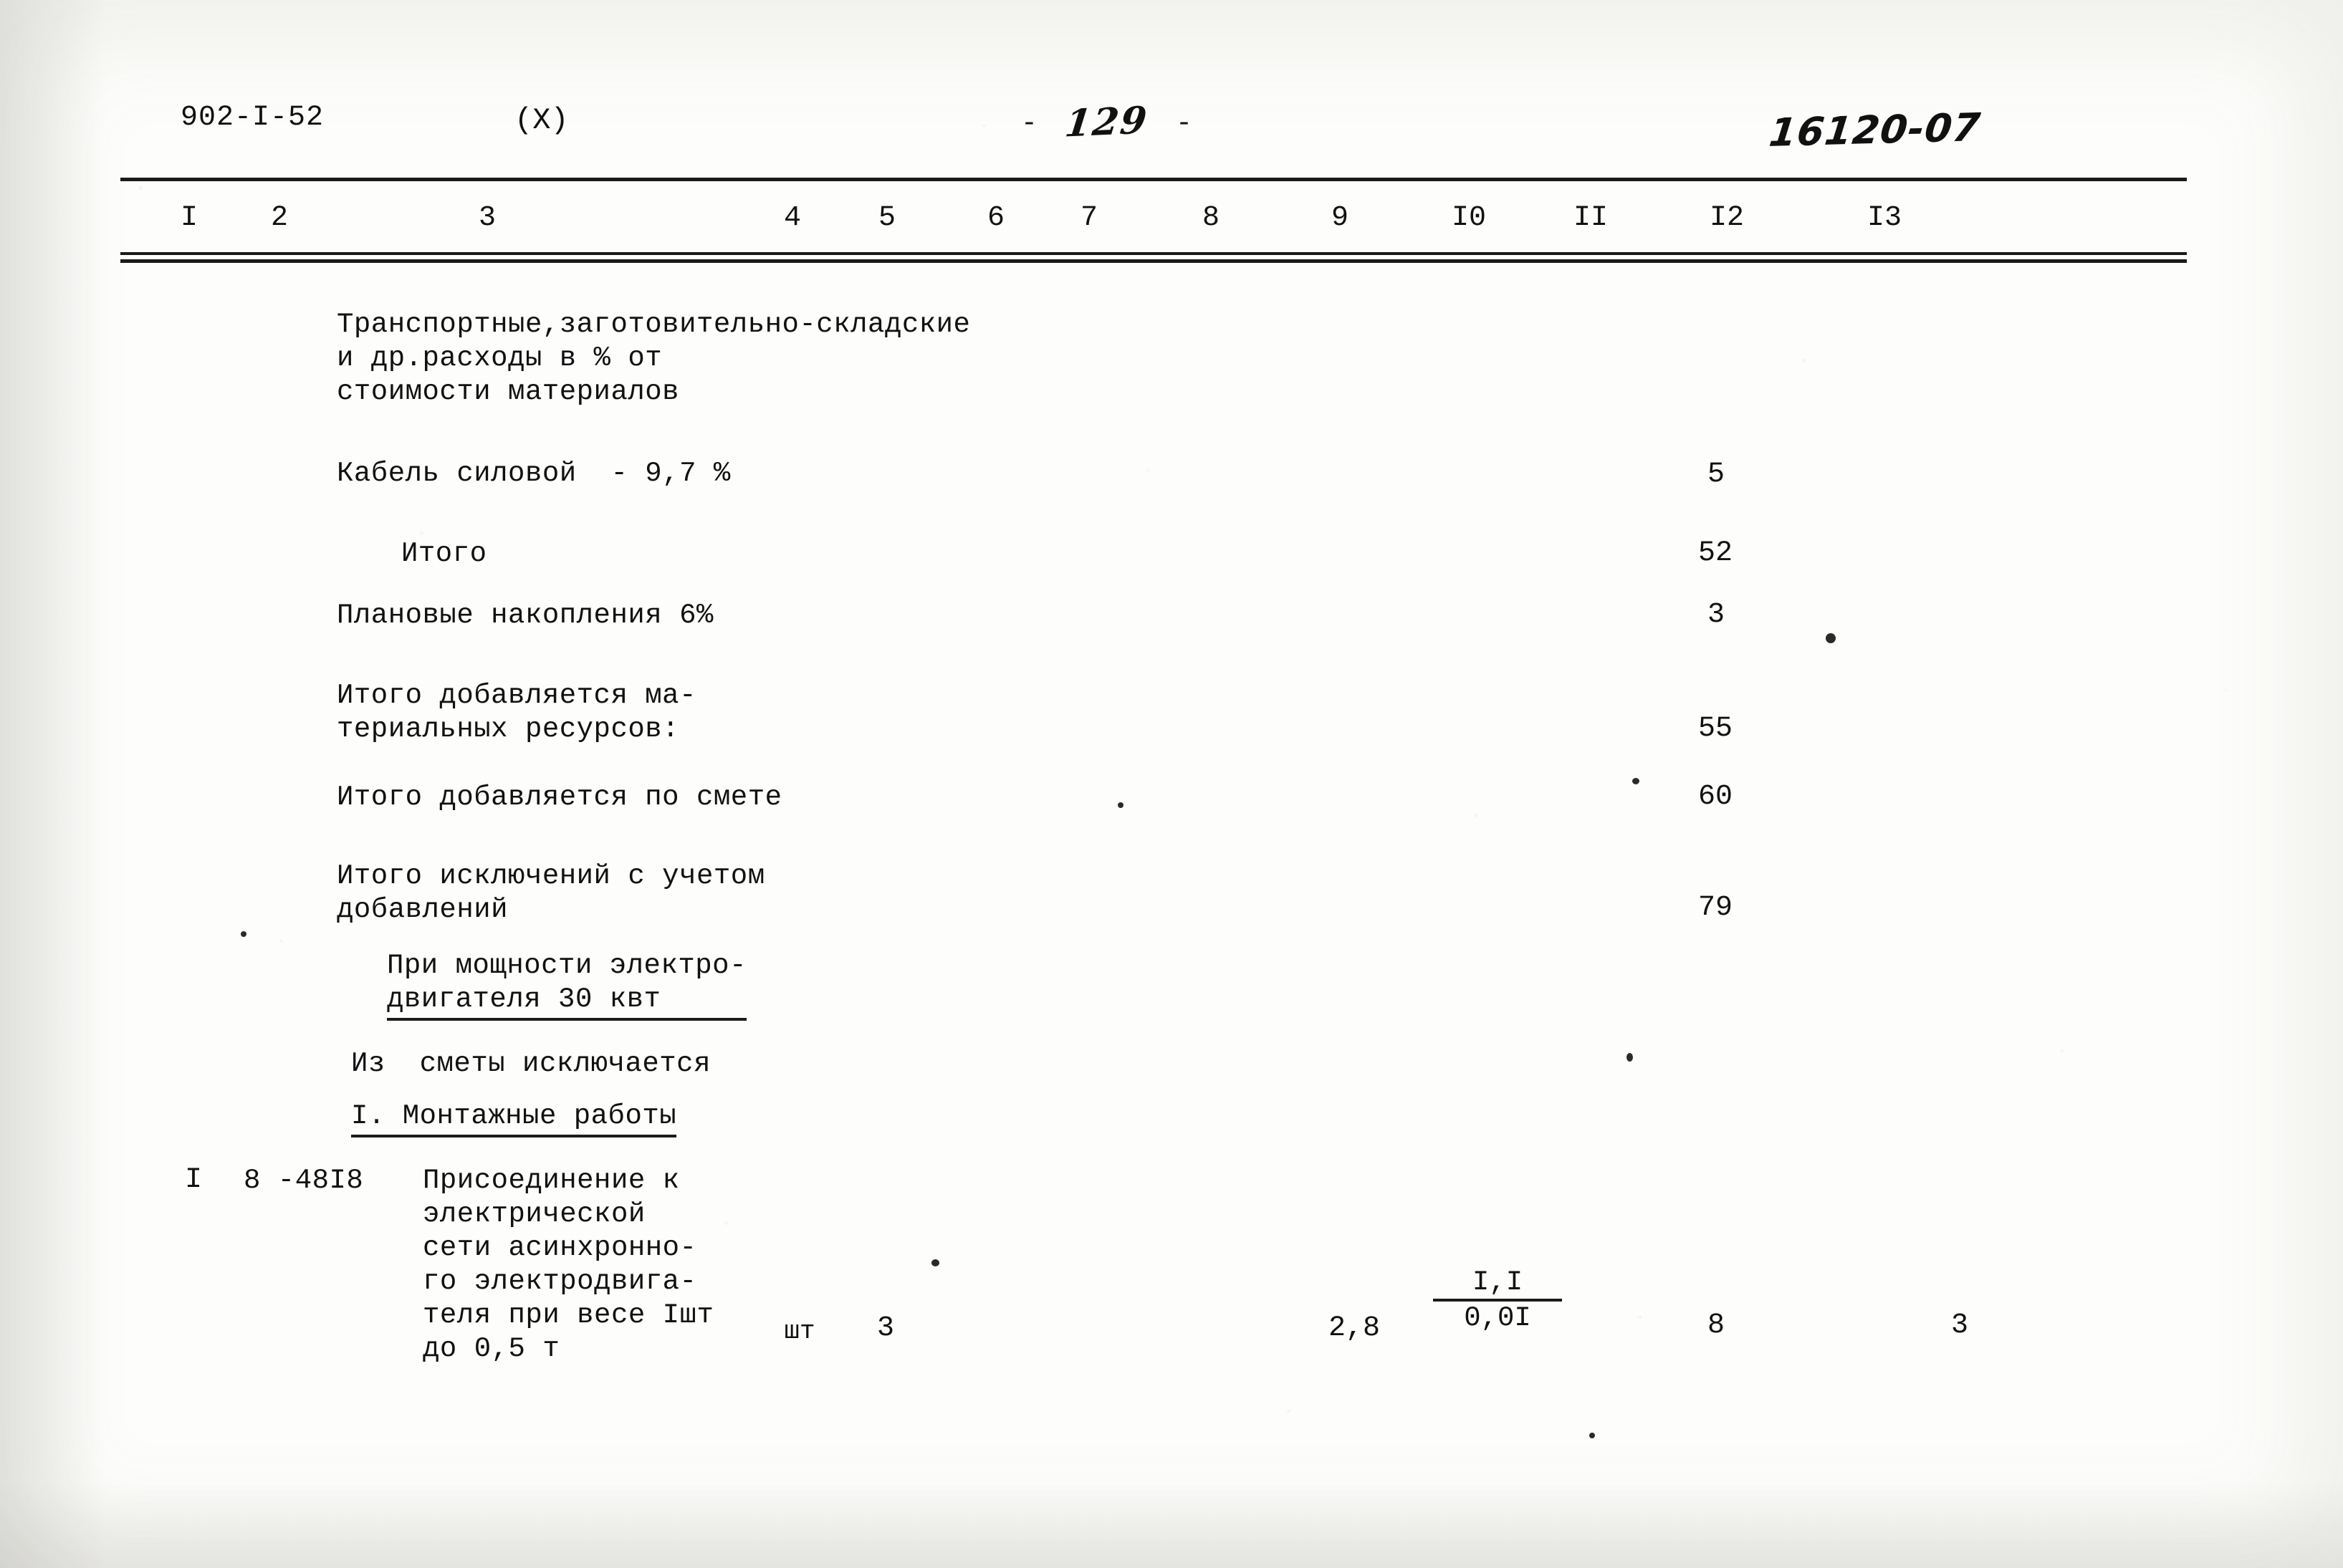 Image resolution: width=2343 pixels, height=1568 pixels. What do you see at coordinates (1498, 1318) in the screenshot?
I see `value-col10-denominator: 0,0I` at bounding box center [1498, 1318].